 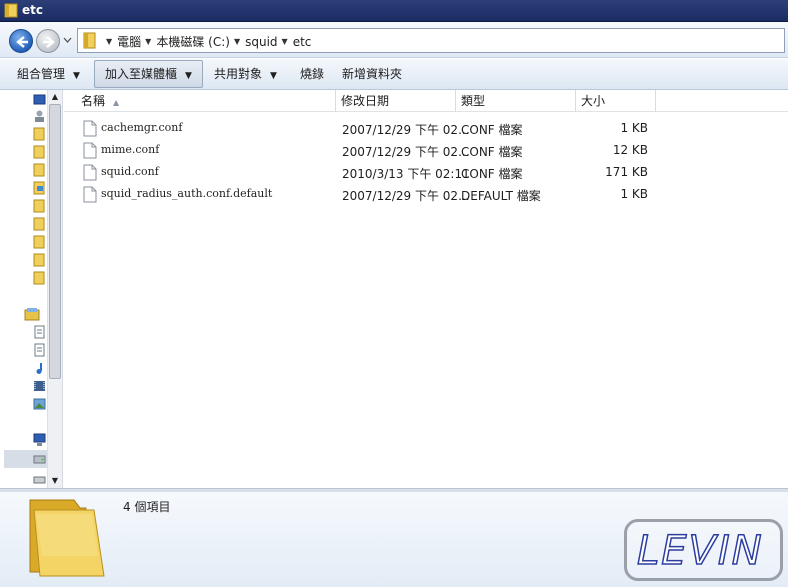 I want to click on window-title: etc, so click(x=32, y=10).